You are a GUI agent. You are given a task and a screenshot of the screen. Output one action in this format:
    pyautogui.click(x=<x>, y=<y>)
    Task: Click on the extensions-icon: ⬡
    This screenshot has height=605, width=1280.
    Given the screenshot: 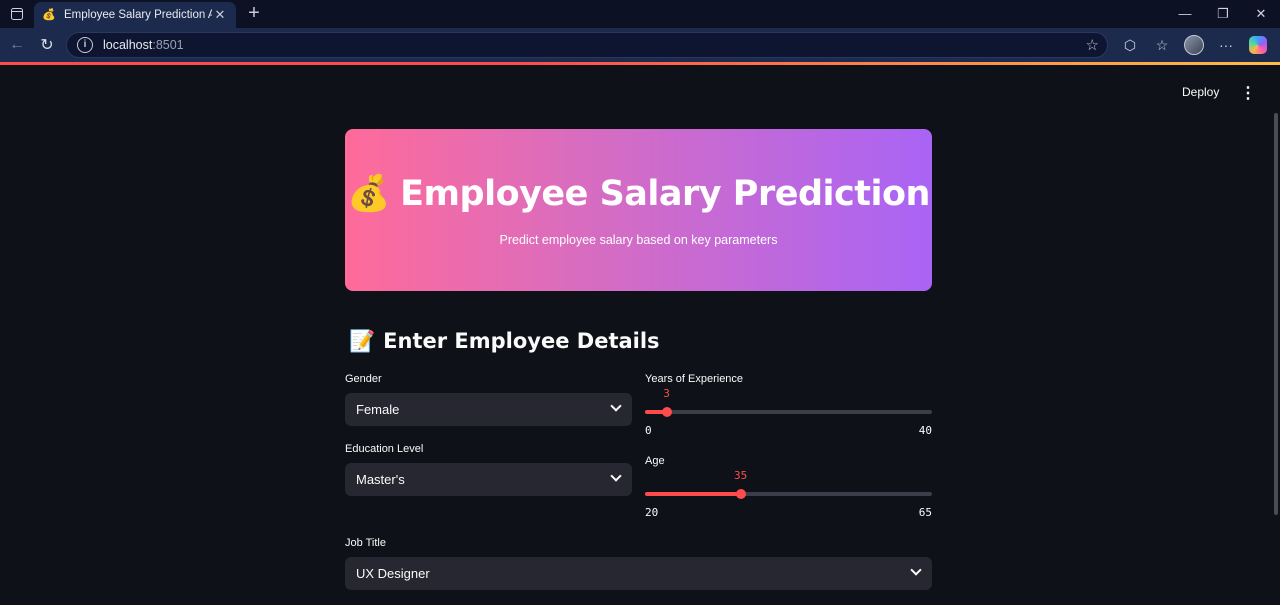 What is the action you would take?
    pyautogui.click(x=1130, y=45)
    